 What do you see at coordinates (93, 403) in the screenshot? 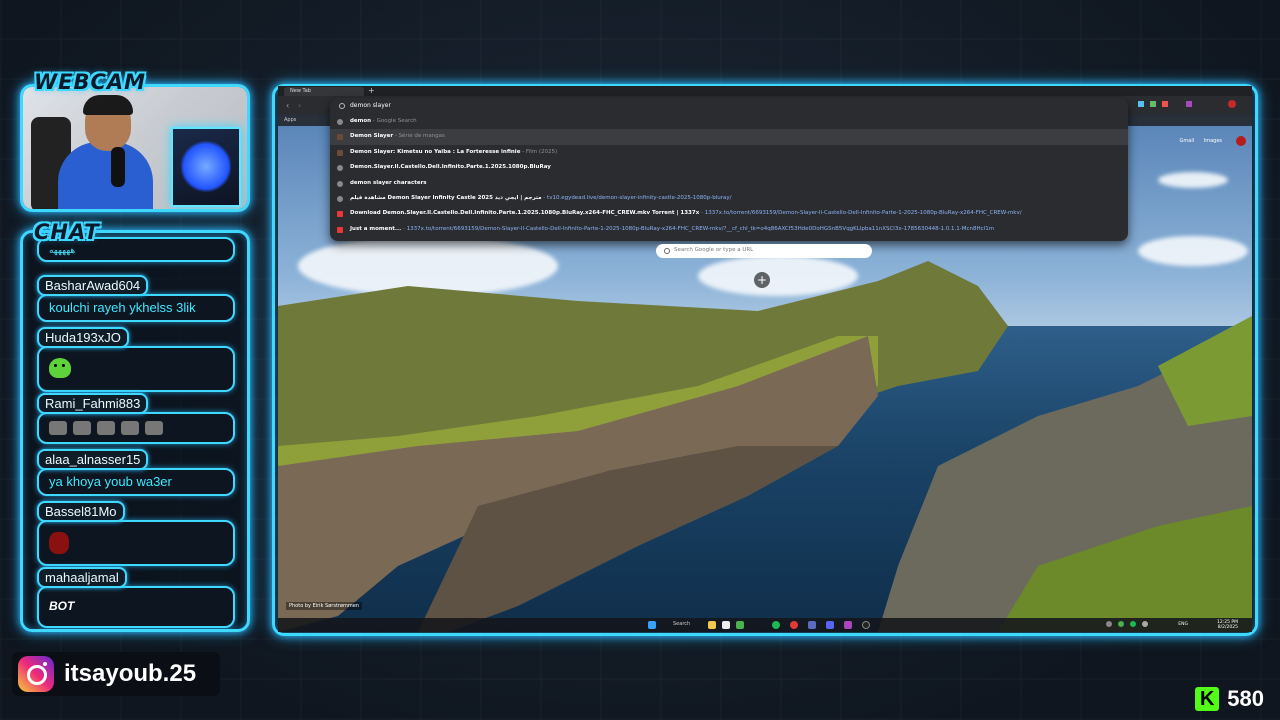
I see `chat-username: Rami_Fahmi883` at bounding box center [93, 403].